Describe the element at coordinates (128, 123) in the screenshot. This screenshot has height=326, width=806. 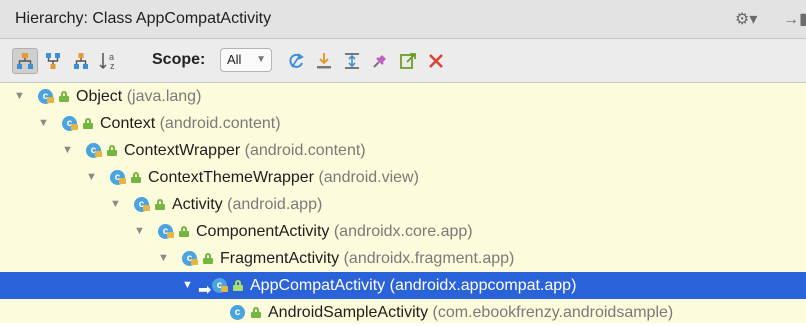
I see `class-name-text: Context` at that location.